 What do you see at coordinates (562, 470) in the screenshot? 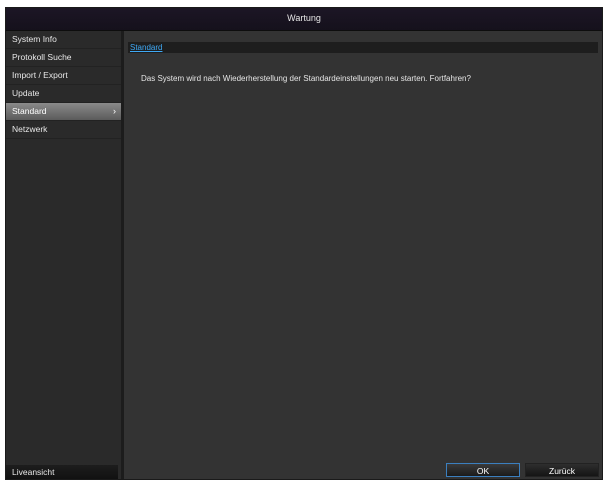
I see `back-button: Zurück` at bounding box center [562, 470].